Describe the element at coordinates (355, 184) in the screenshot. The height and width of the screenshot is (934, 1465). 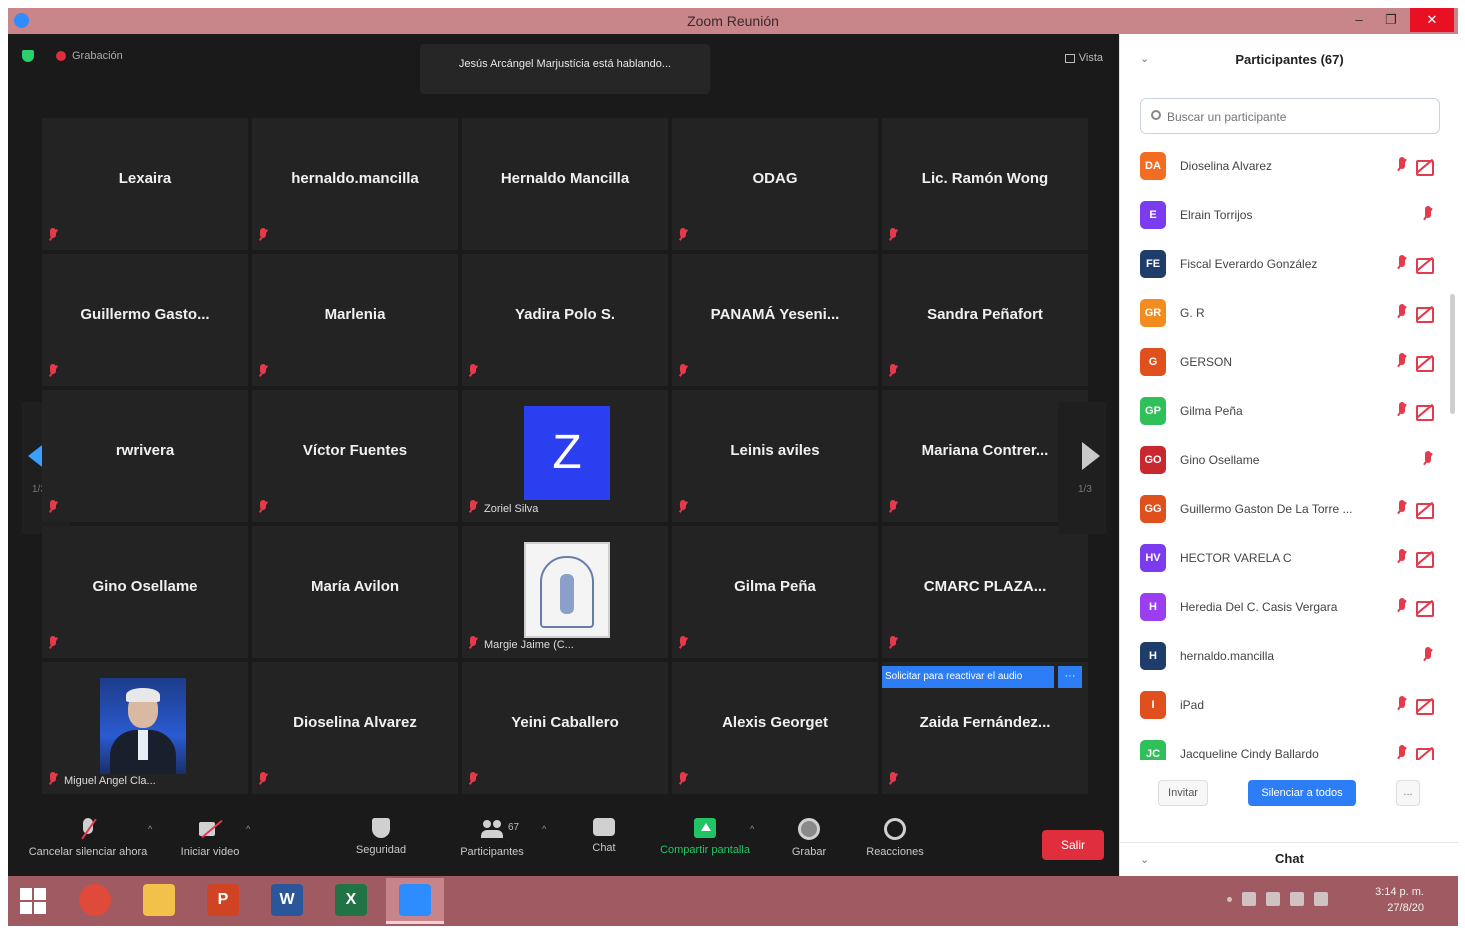
I see `participant-tile: hernaldo.mancilla` at that location.